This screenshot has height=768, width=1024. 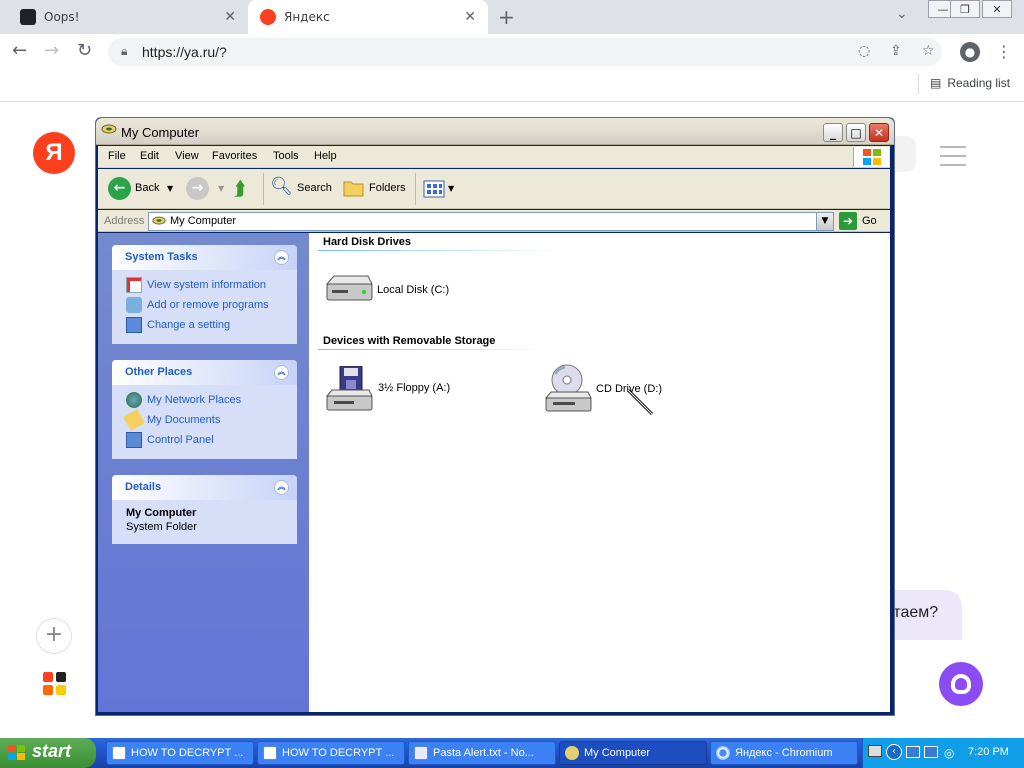 What do you see at coordinates (240, 188) in the screenshot?
I see `up-folder-icon: ⮭` at bounding box center [240, 188].